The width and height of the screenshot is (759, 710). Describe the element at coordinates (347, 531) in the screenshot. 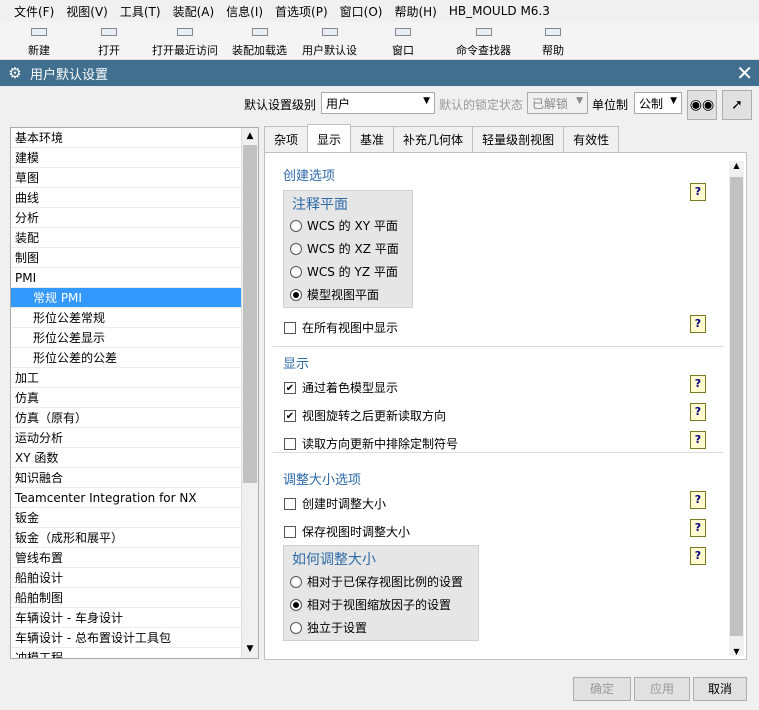

I see `check-resize-on-save: 保存视图时调整大小` at that location.